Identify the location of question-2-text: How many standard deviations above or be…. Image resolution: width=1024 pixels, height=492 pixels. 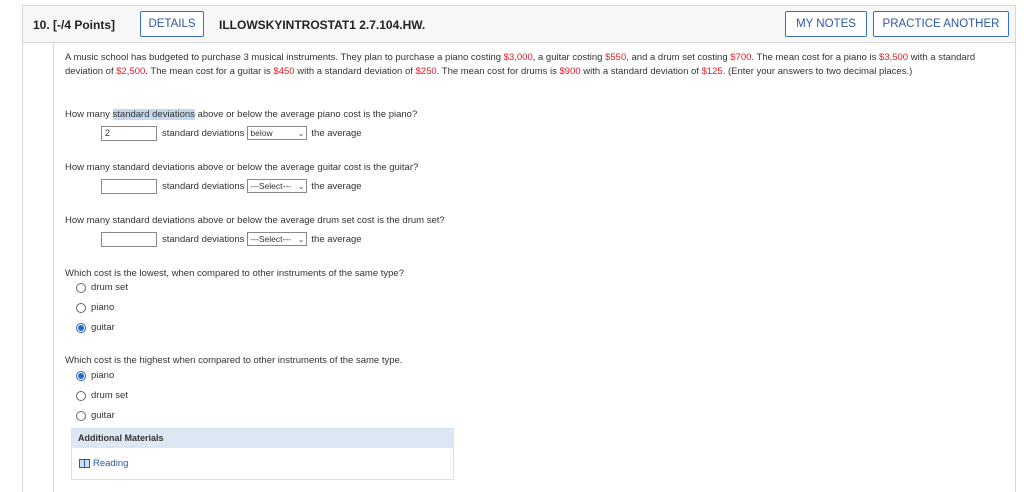
(242, 167).